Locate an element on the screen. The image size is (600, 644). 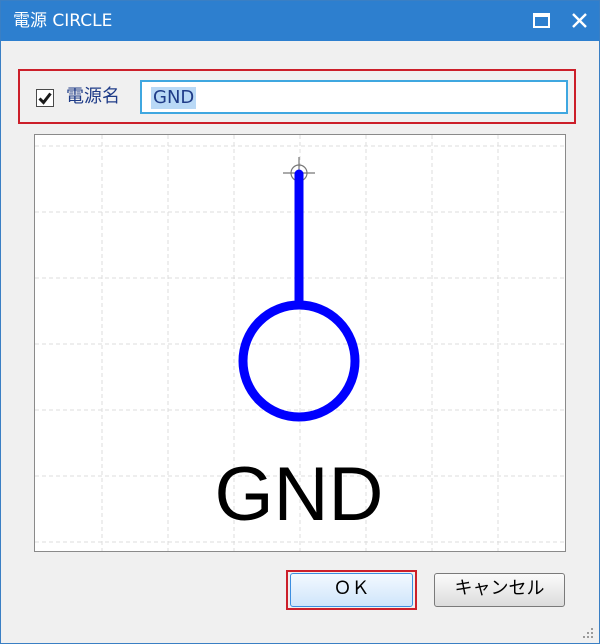
checkmark-icon is located at coordinates (45, 98).